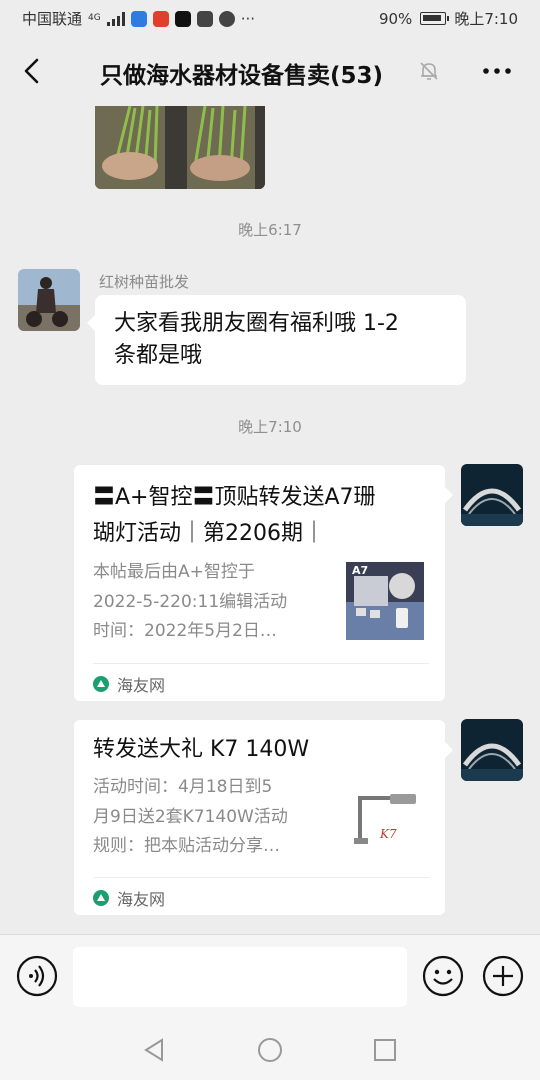 This screenshot has width=540, height=1080. What do you see at coordinates (486, 19) in the screenshot?
I see `clock: 晚上7:10` at bounding box center [486, 19].